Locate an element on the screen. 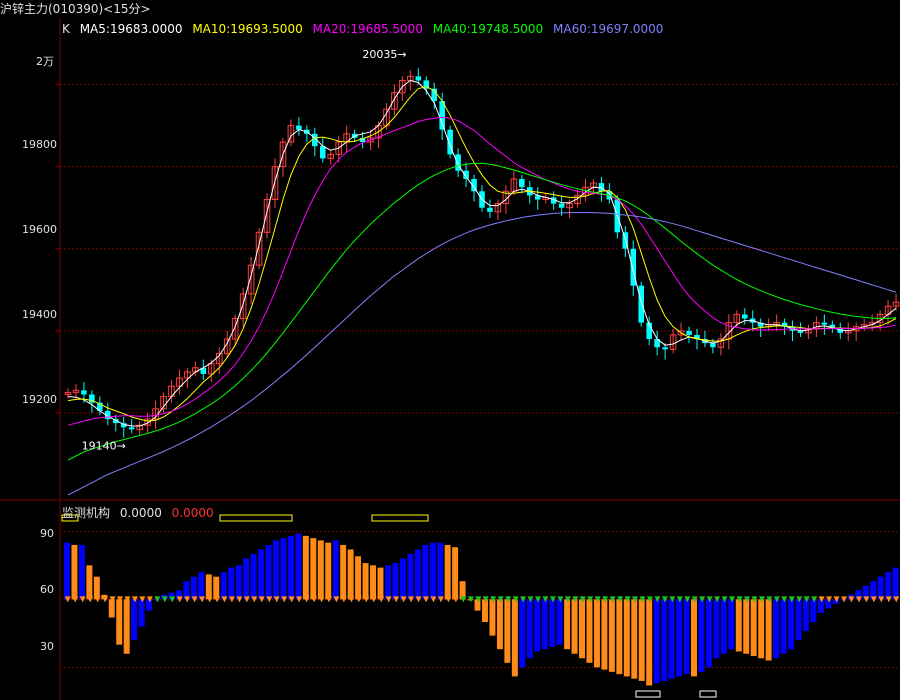  sub-panel-value1: 0.0000 is located at coordinates (140, 513).